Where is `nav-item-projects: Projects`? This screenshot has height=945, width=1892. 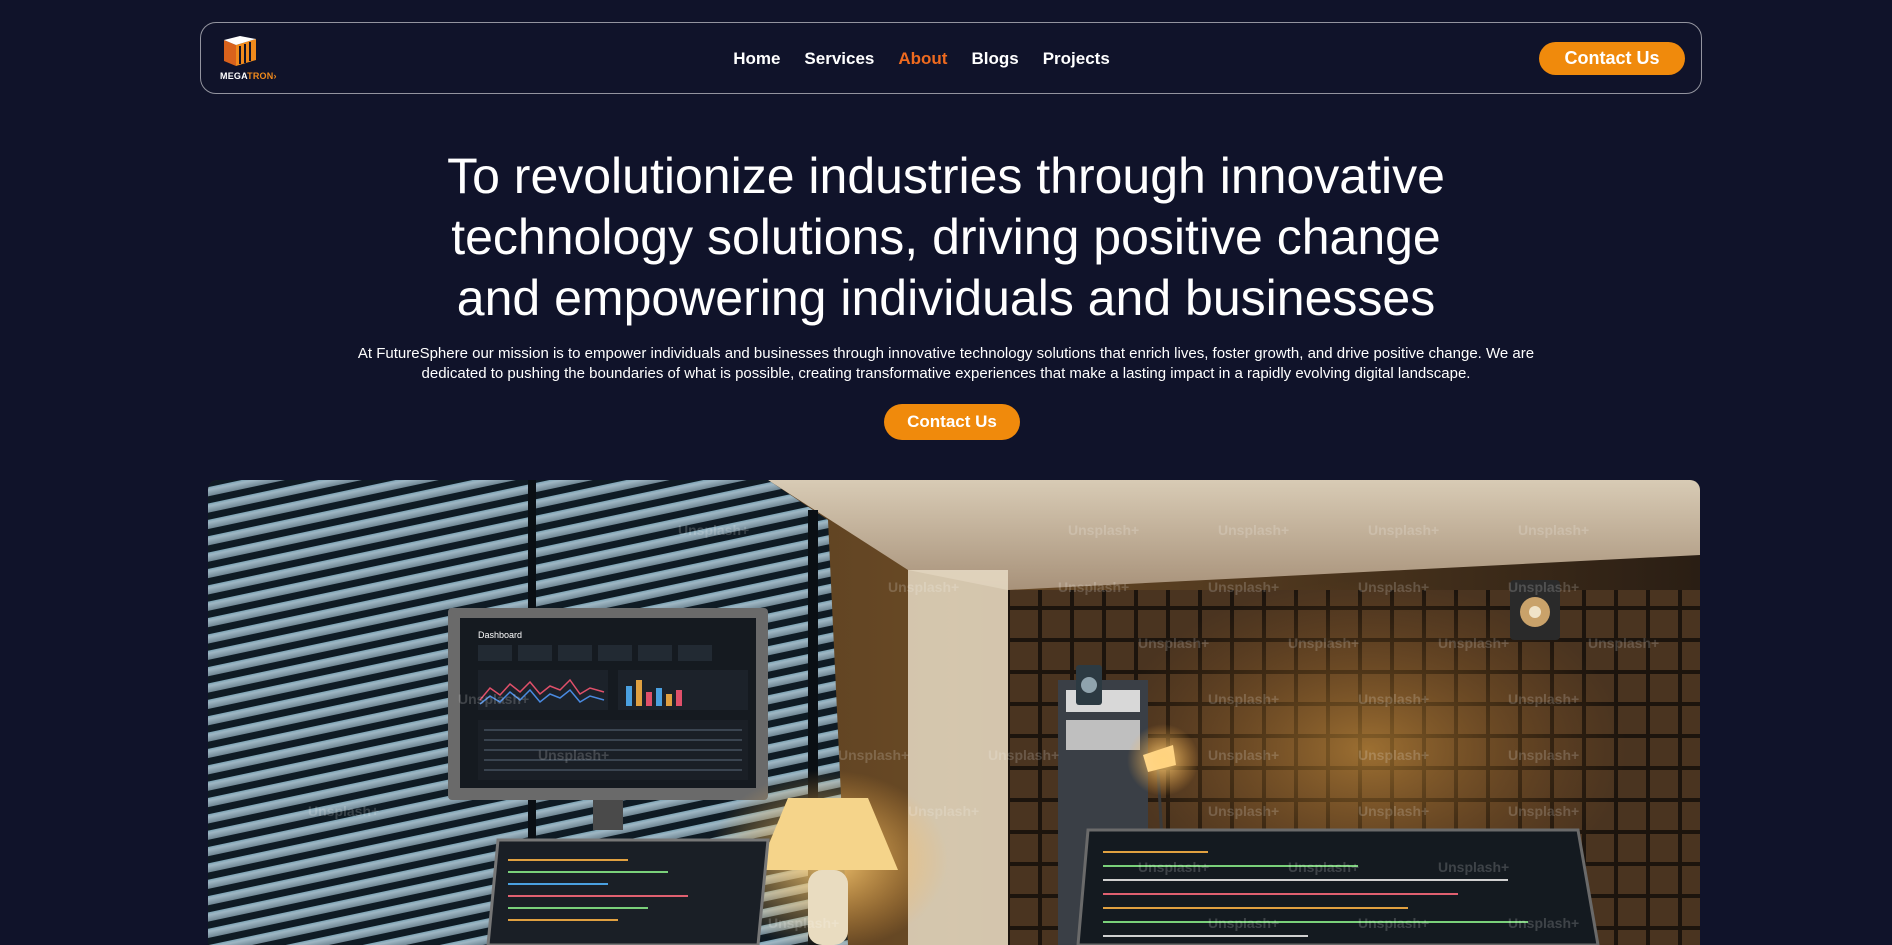 nav-item-projects: Projects is located at coordinates (1076, 59).